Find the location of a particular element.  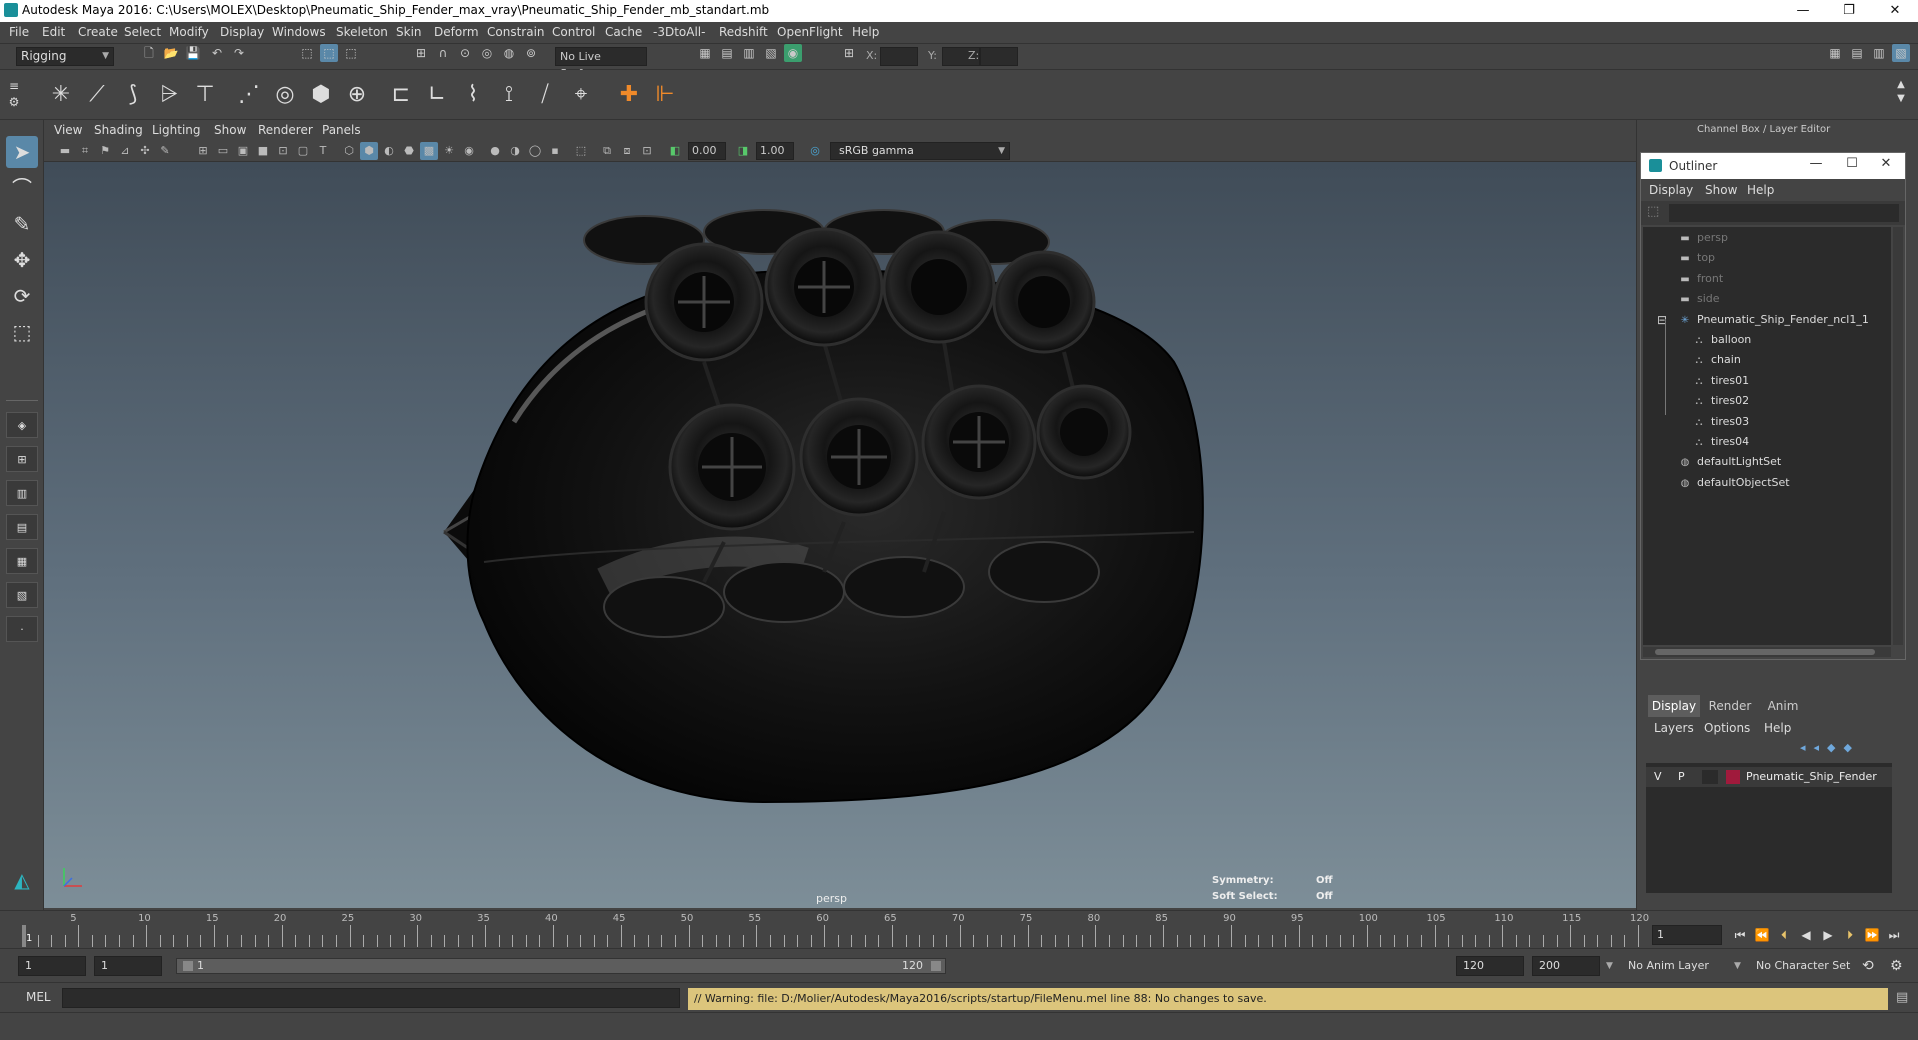

layer-action-icons: ◂◂◆◆ is located at coordinates (1830, 747).